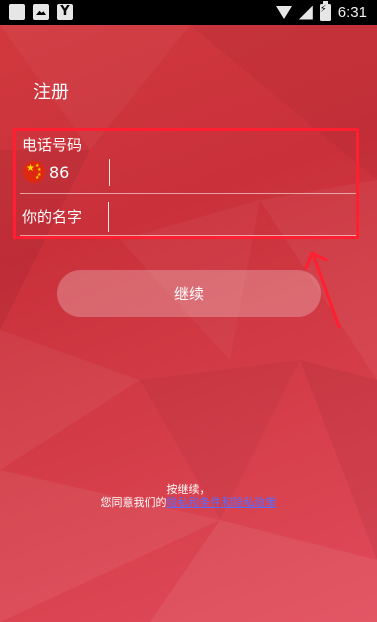  What do you see at coordinates (52, 145) in the screenshot?
I see `phone-label: 电话号码` at bounding box center [52, 145].